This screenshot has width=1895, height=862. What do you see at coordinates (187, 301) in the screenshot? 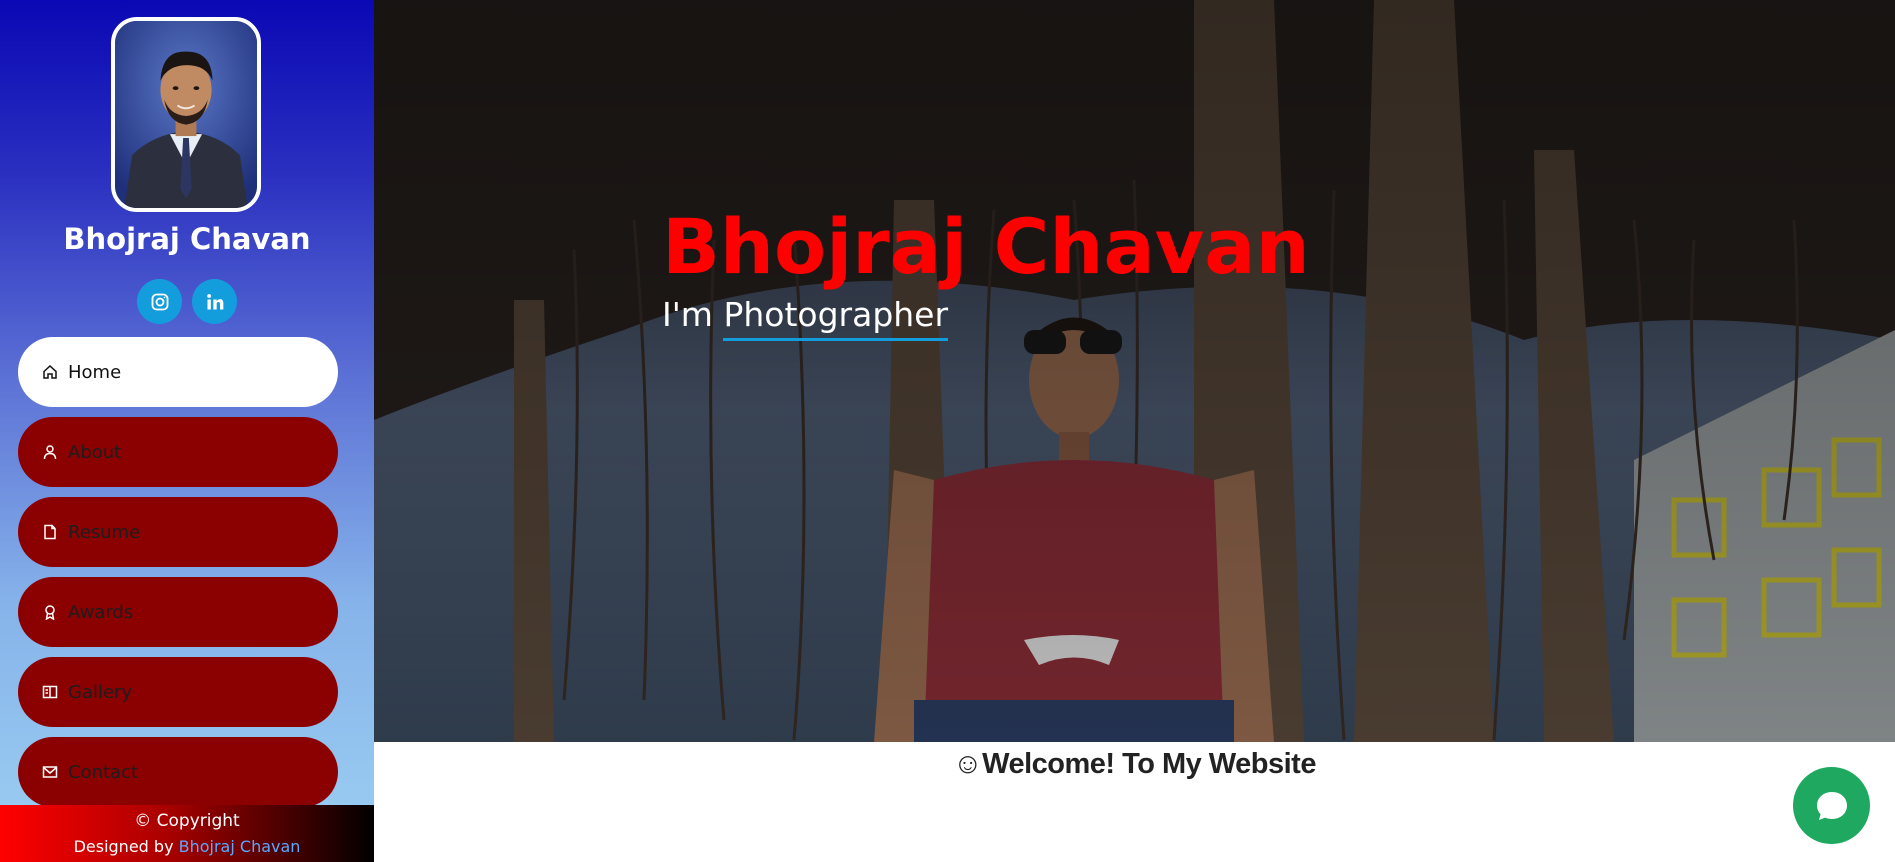
I see `social-links` at bounding box center [187, 301].